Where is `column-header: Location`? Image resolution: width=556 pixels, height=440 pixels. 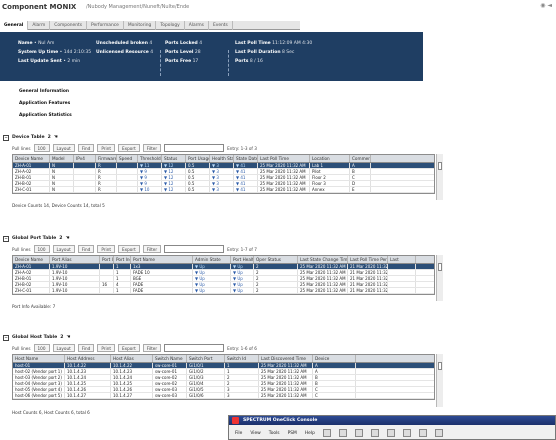
column-header: Location is located at coordinates (330, 158).